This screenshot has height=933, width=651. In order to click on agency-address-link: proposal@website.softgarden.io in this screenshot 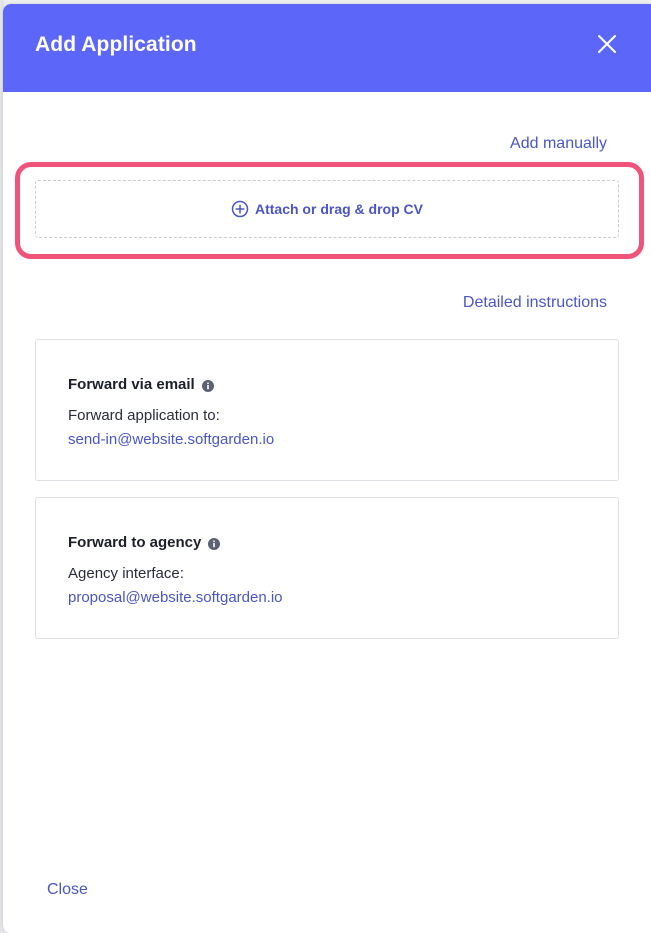, I will do `click(175, 597)`.